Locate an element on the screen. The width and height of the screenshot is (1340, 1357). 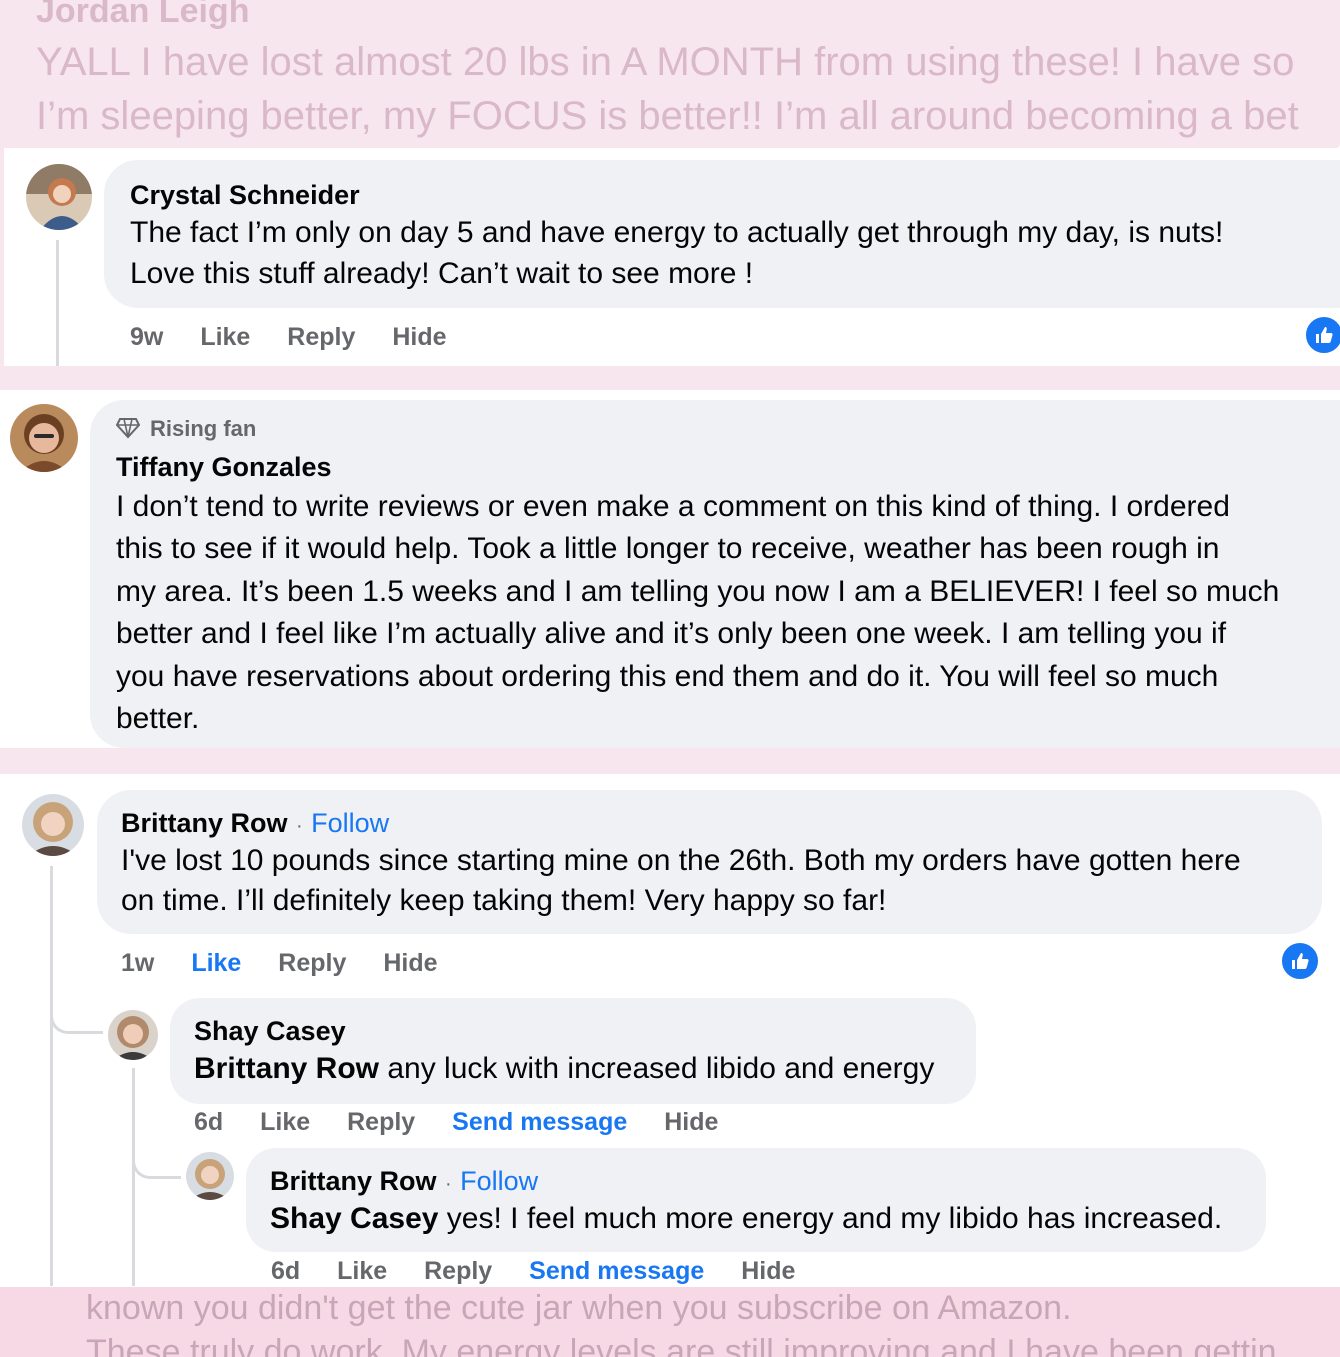
rising-fan-badge: Rising fan is located at coordinates (186, 429).